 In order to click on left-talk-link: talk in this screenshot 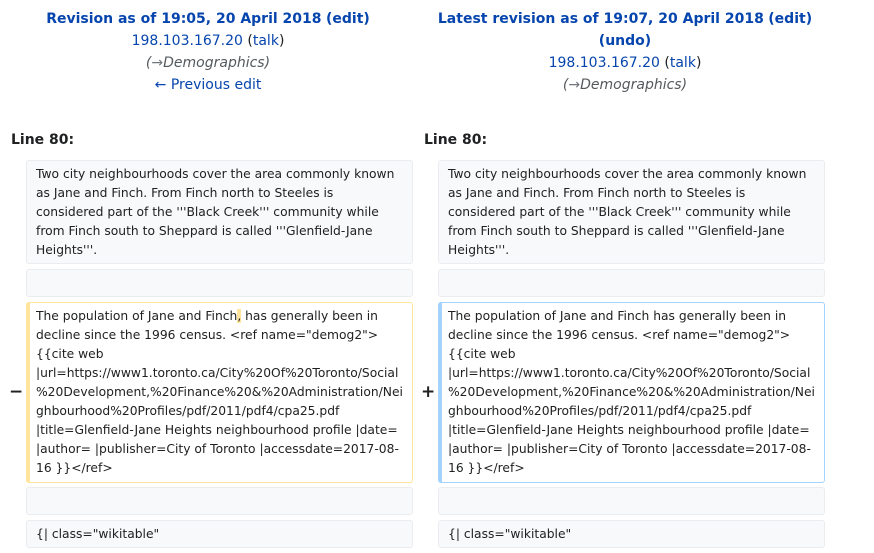, I will do `click(266, 41)`.